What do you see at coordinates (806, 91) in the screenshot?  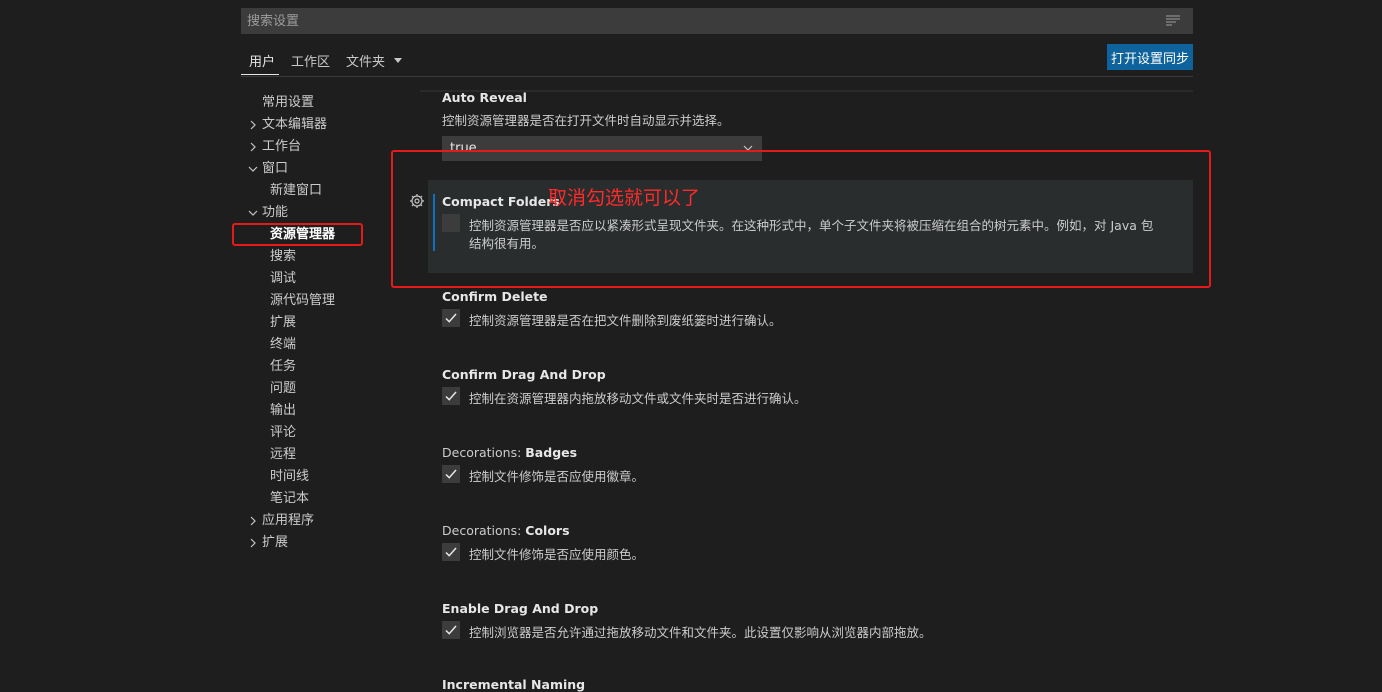 I see `content-divider` at bounding box center [806, 91].